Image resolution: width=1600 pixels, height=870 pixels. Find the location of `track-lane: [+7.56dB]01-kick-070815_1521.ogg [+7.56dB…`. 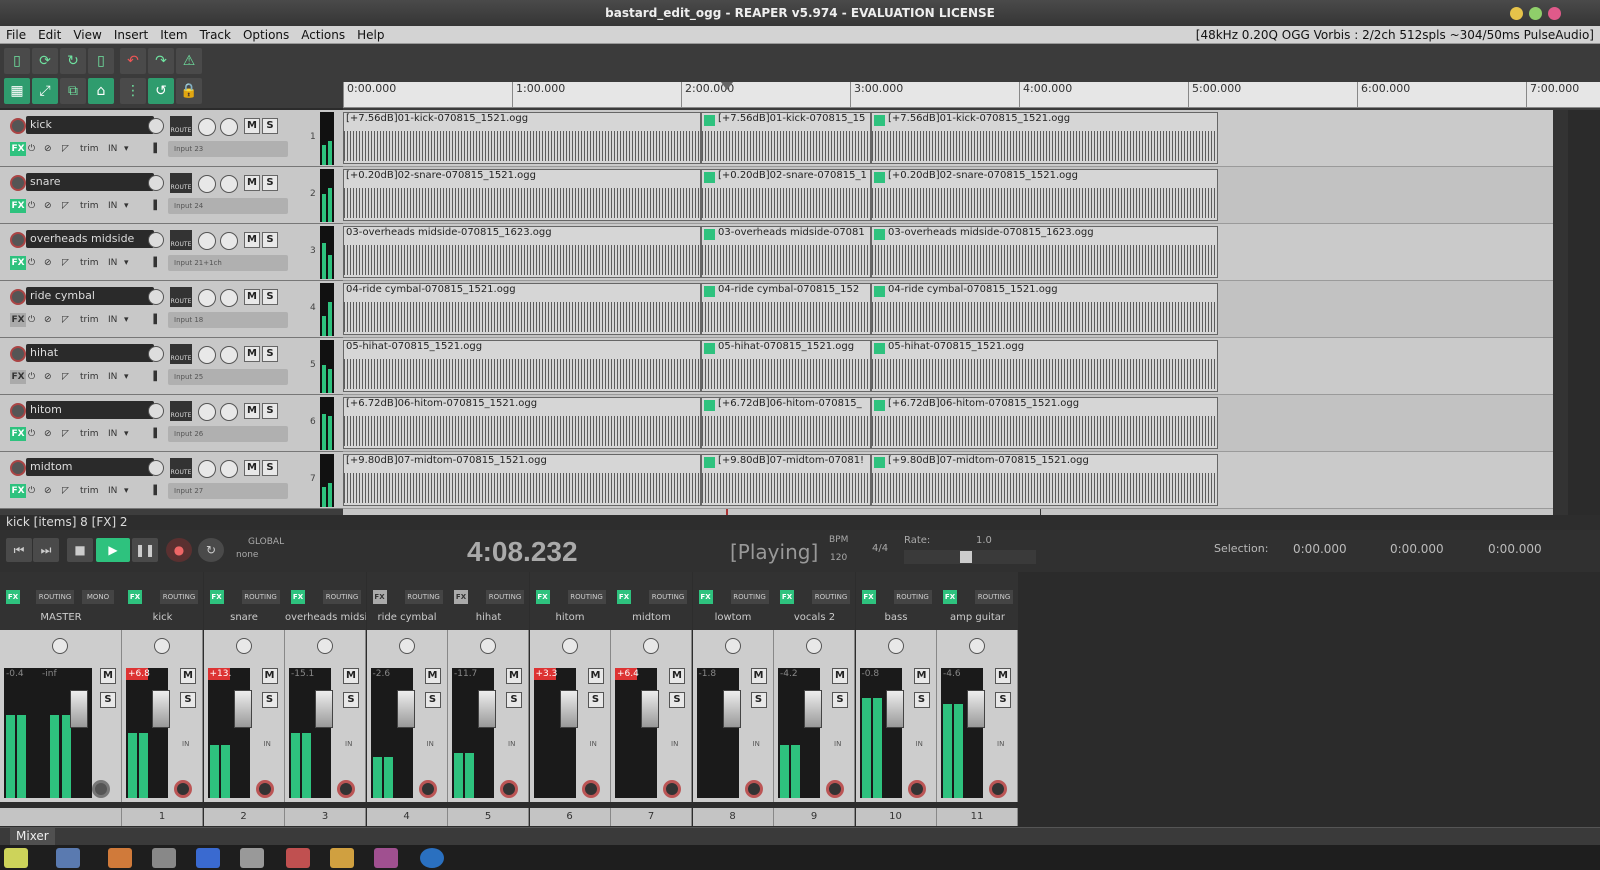

track-lane: [+7.56dB]01-kick-070815_1521.ogg [+7.56dB… is located at coordinates (948, 138).